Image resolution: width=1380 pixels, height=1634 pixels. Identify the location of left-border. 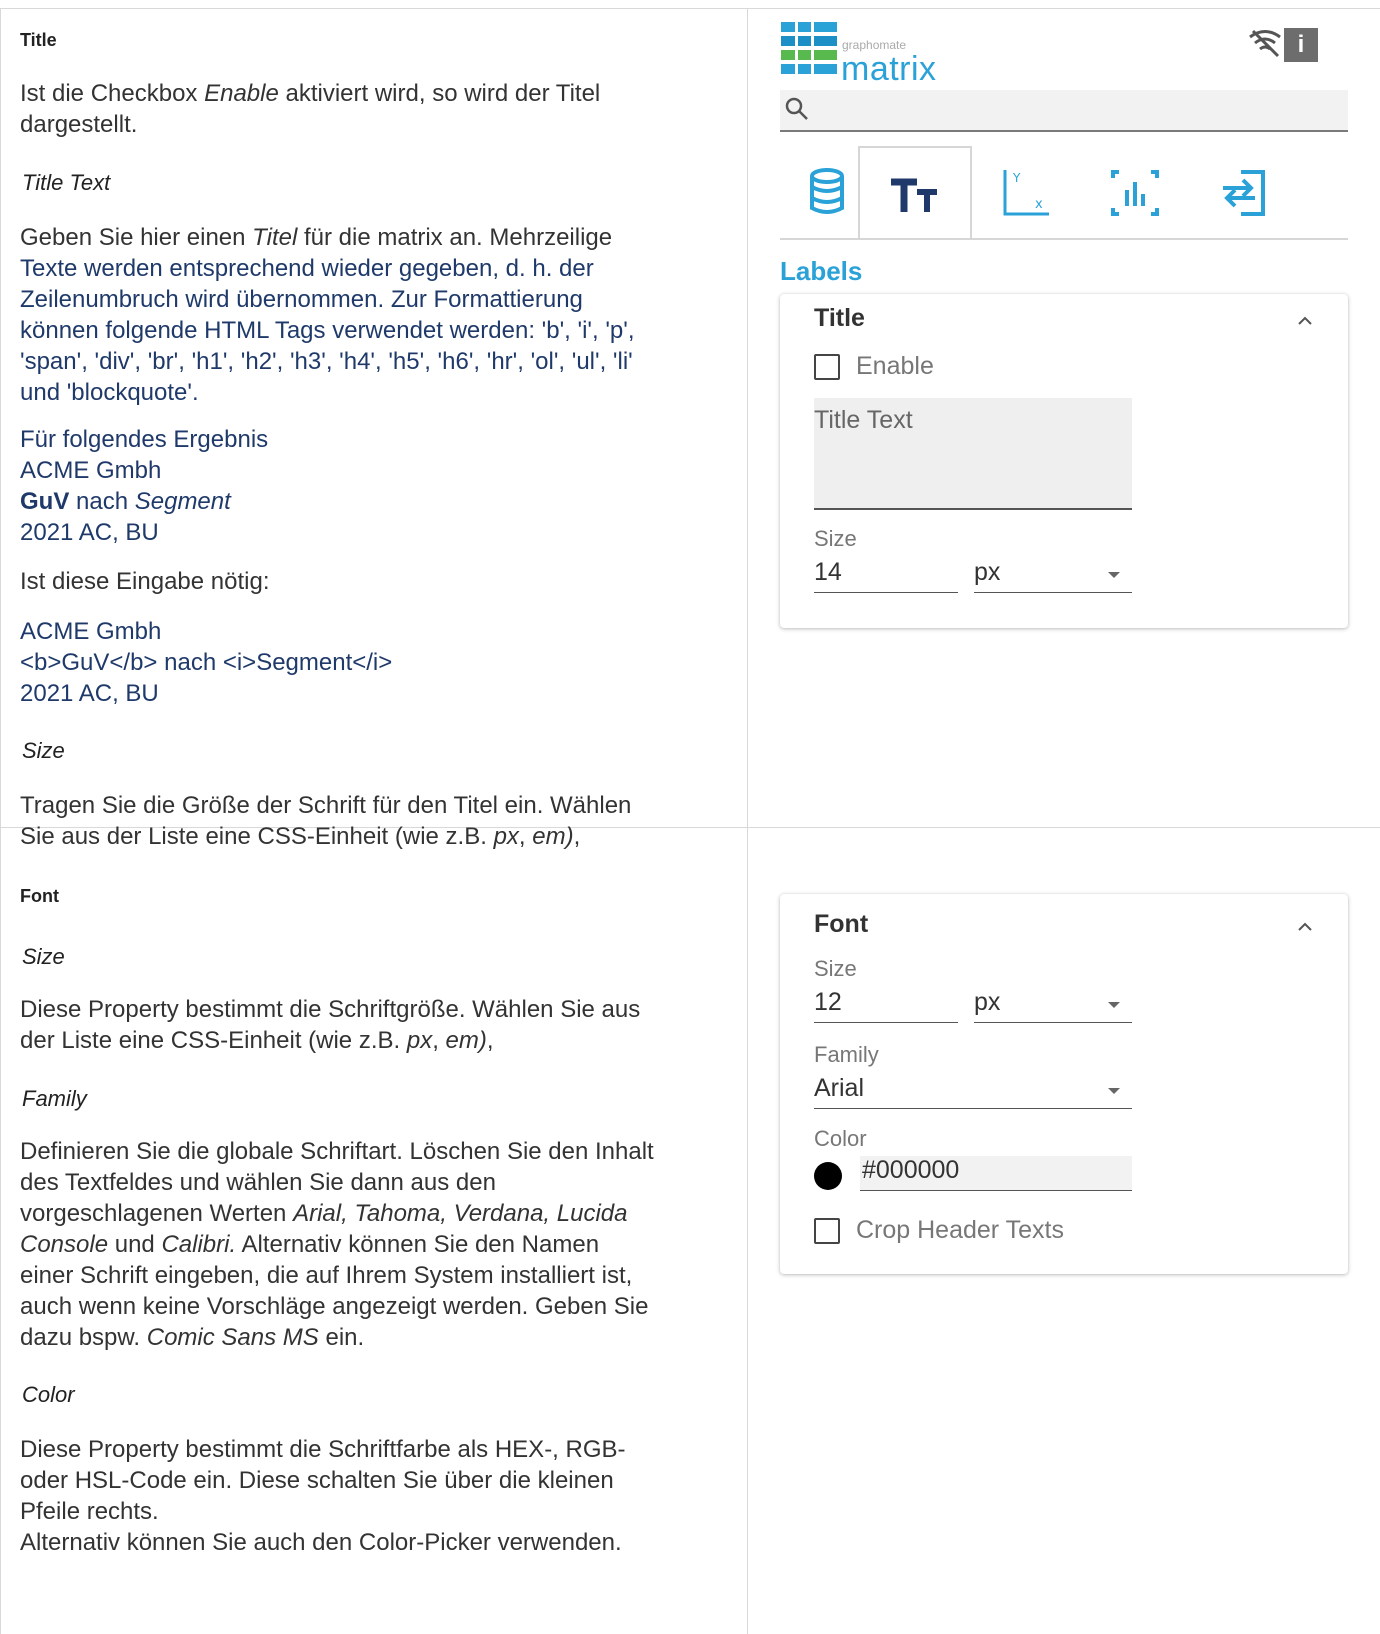
(0, 821).